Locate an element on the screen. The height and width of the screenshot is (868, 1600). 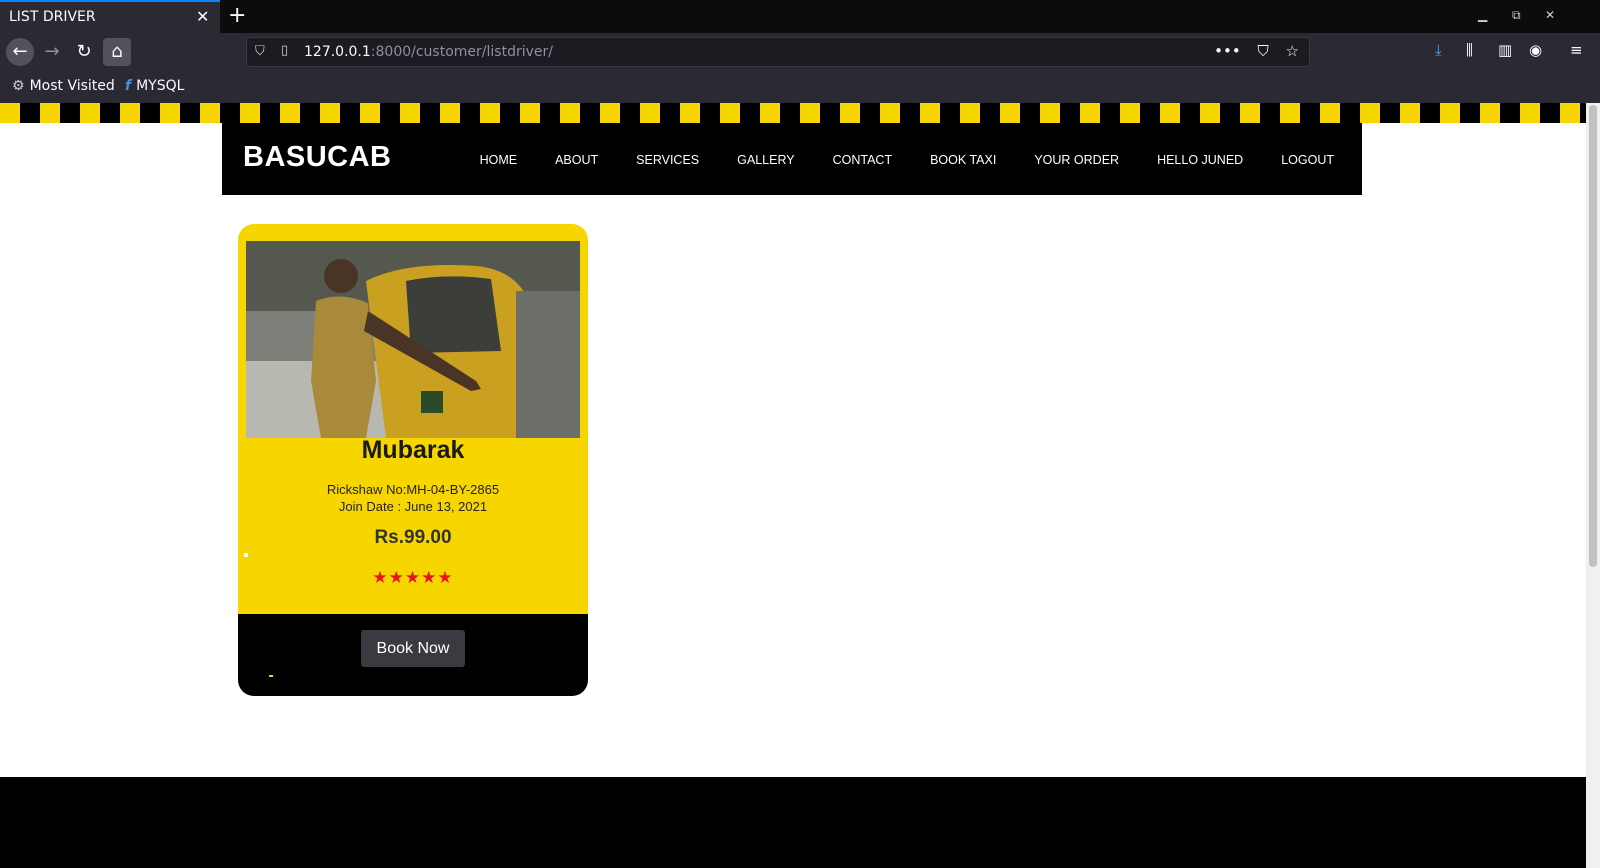
driver-name: Mubarak is located at coordinates (413, 450).